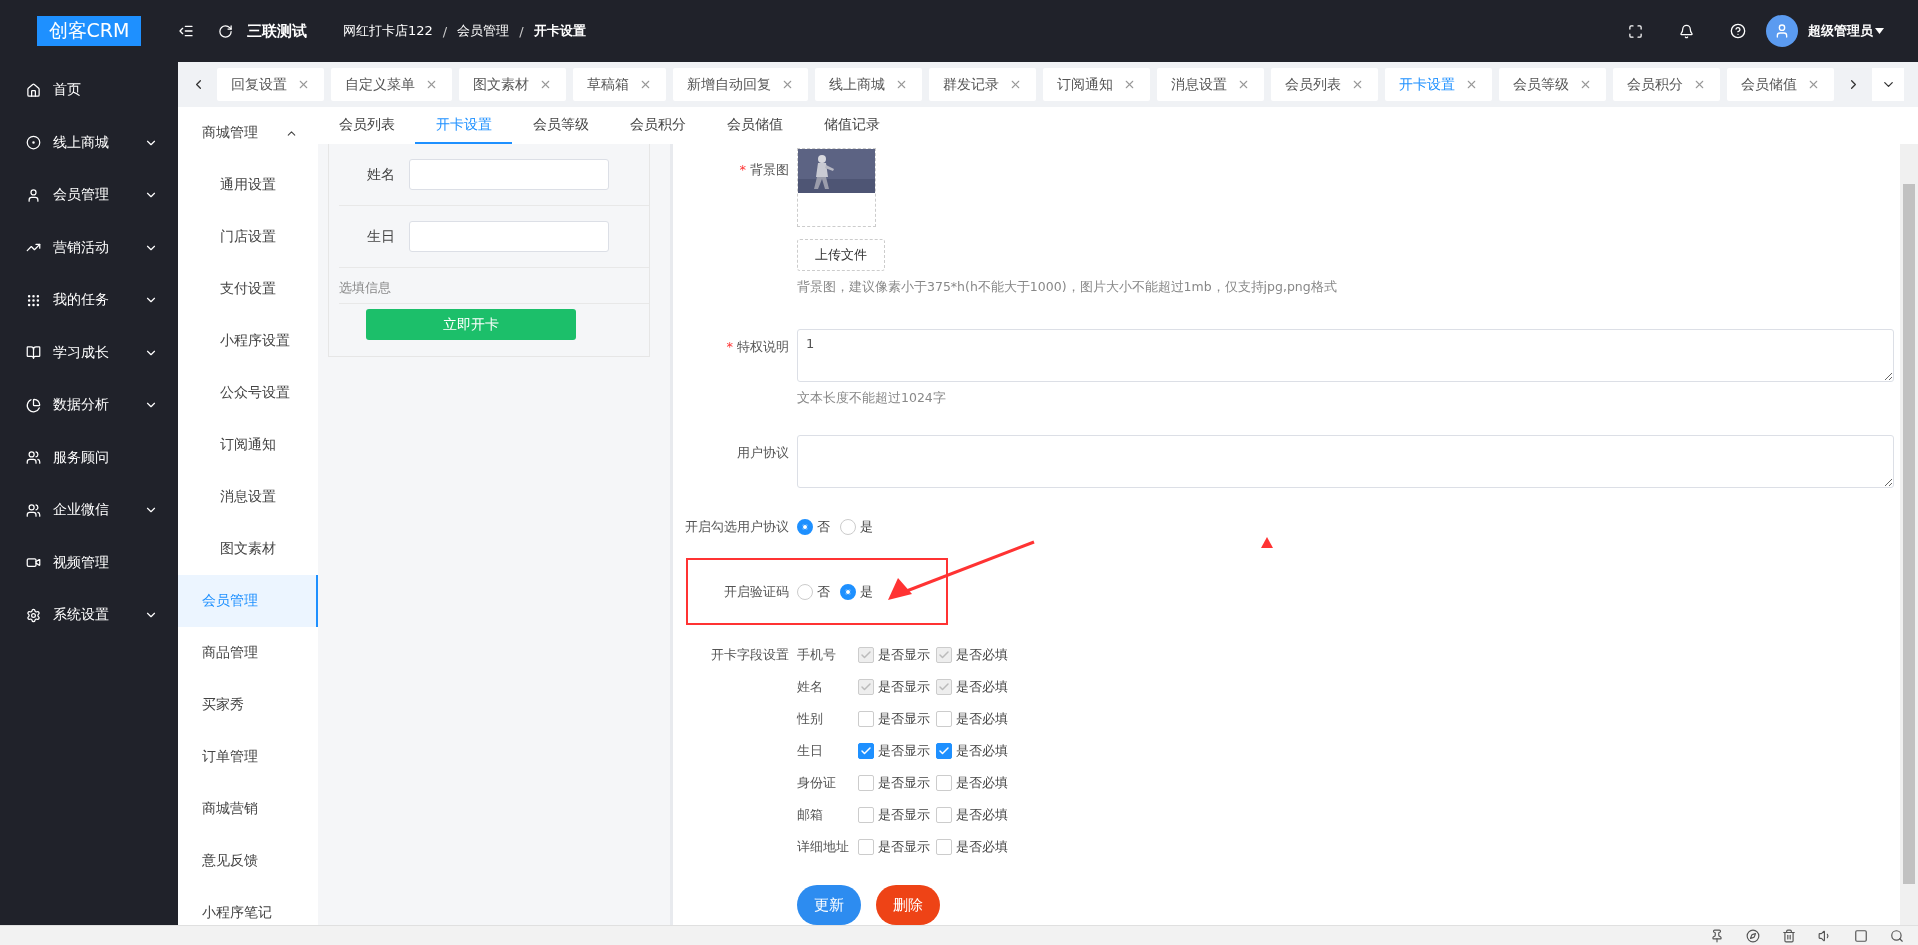  I want to click on textarea-field, so click(1345, 461).